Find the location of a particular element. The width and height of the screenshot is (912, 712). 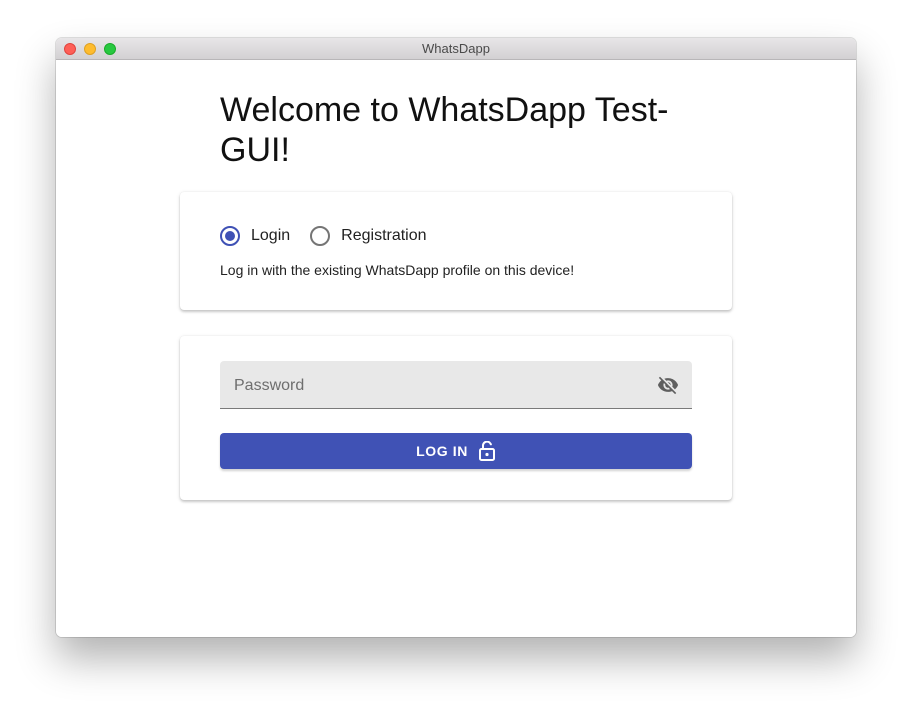

registration-radio-button is located at coordinates (320, 236).